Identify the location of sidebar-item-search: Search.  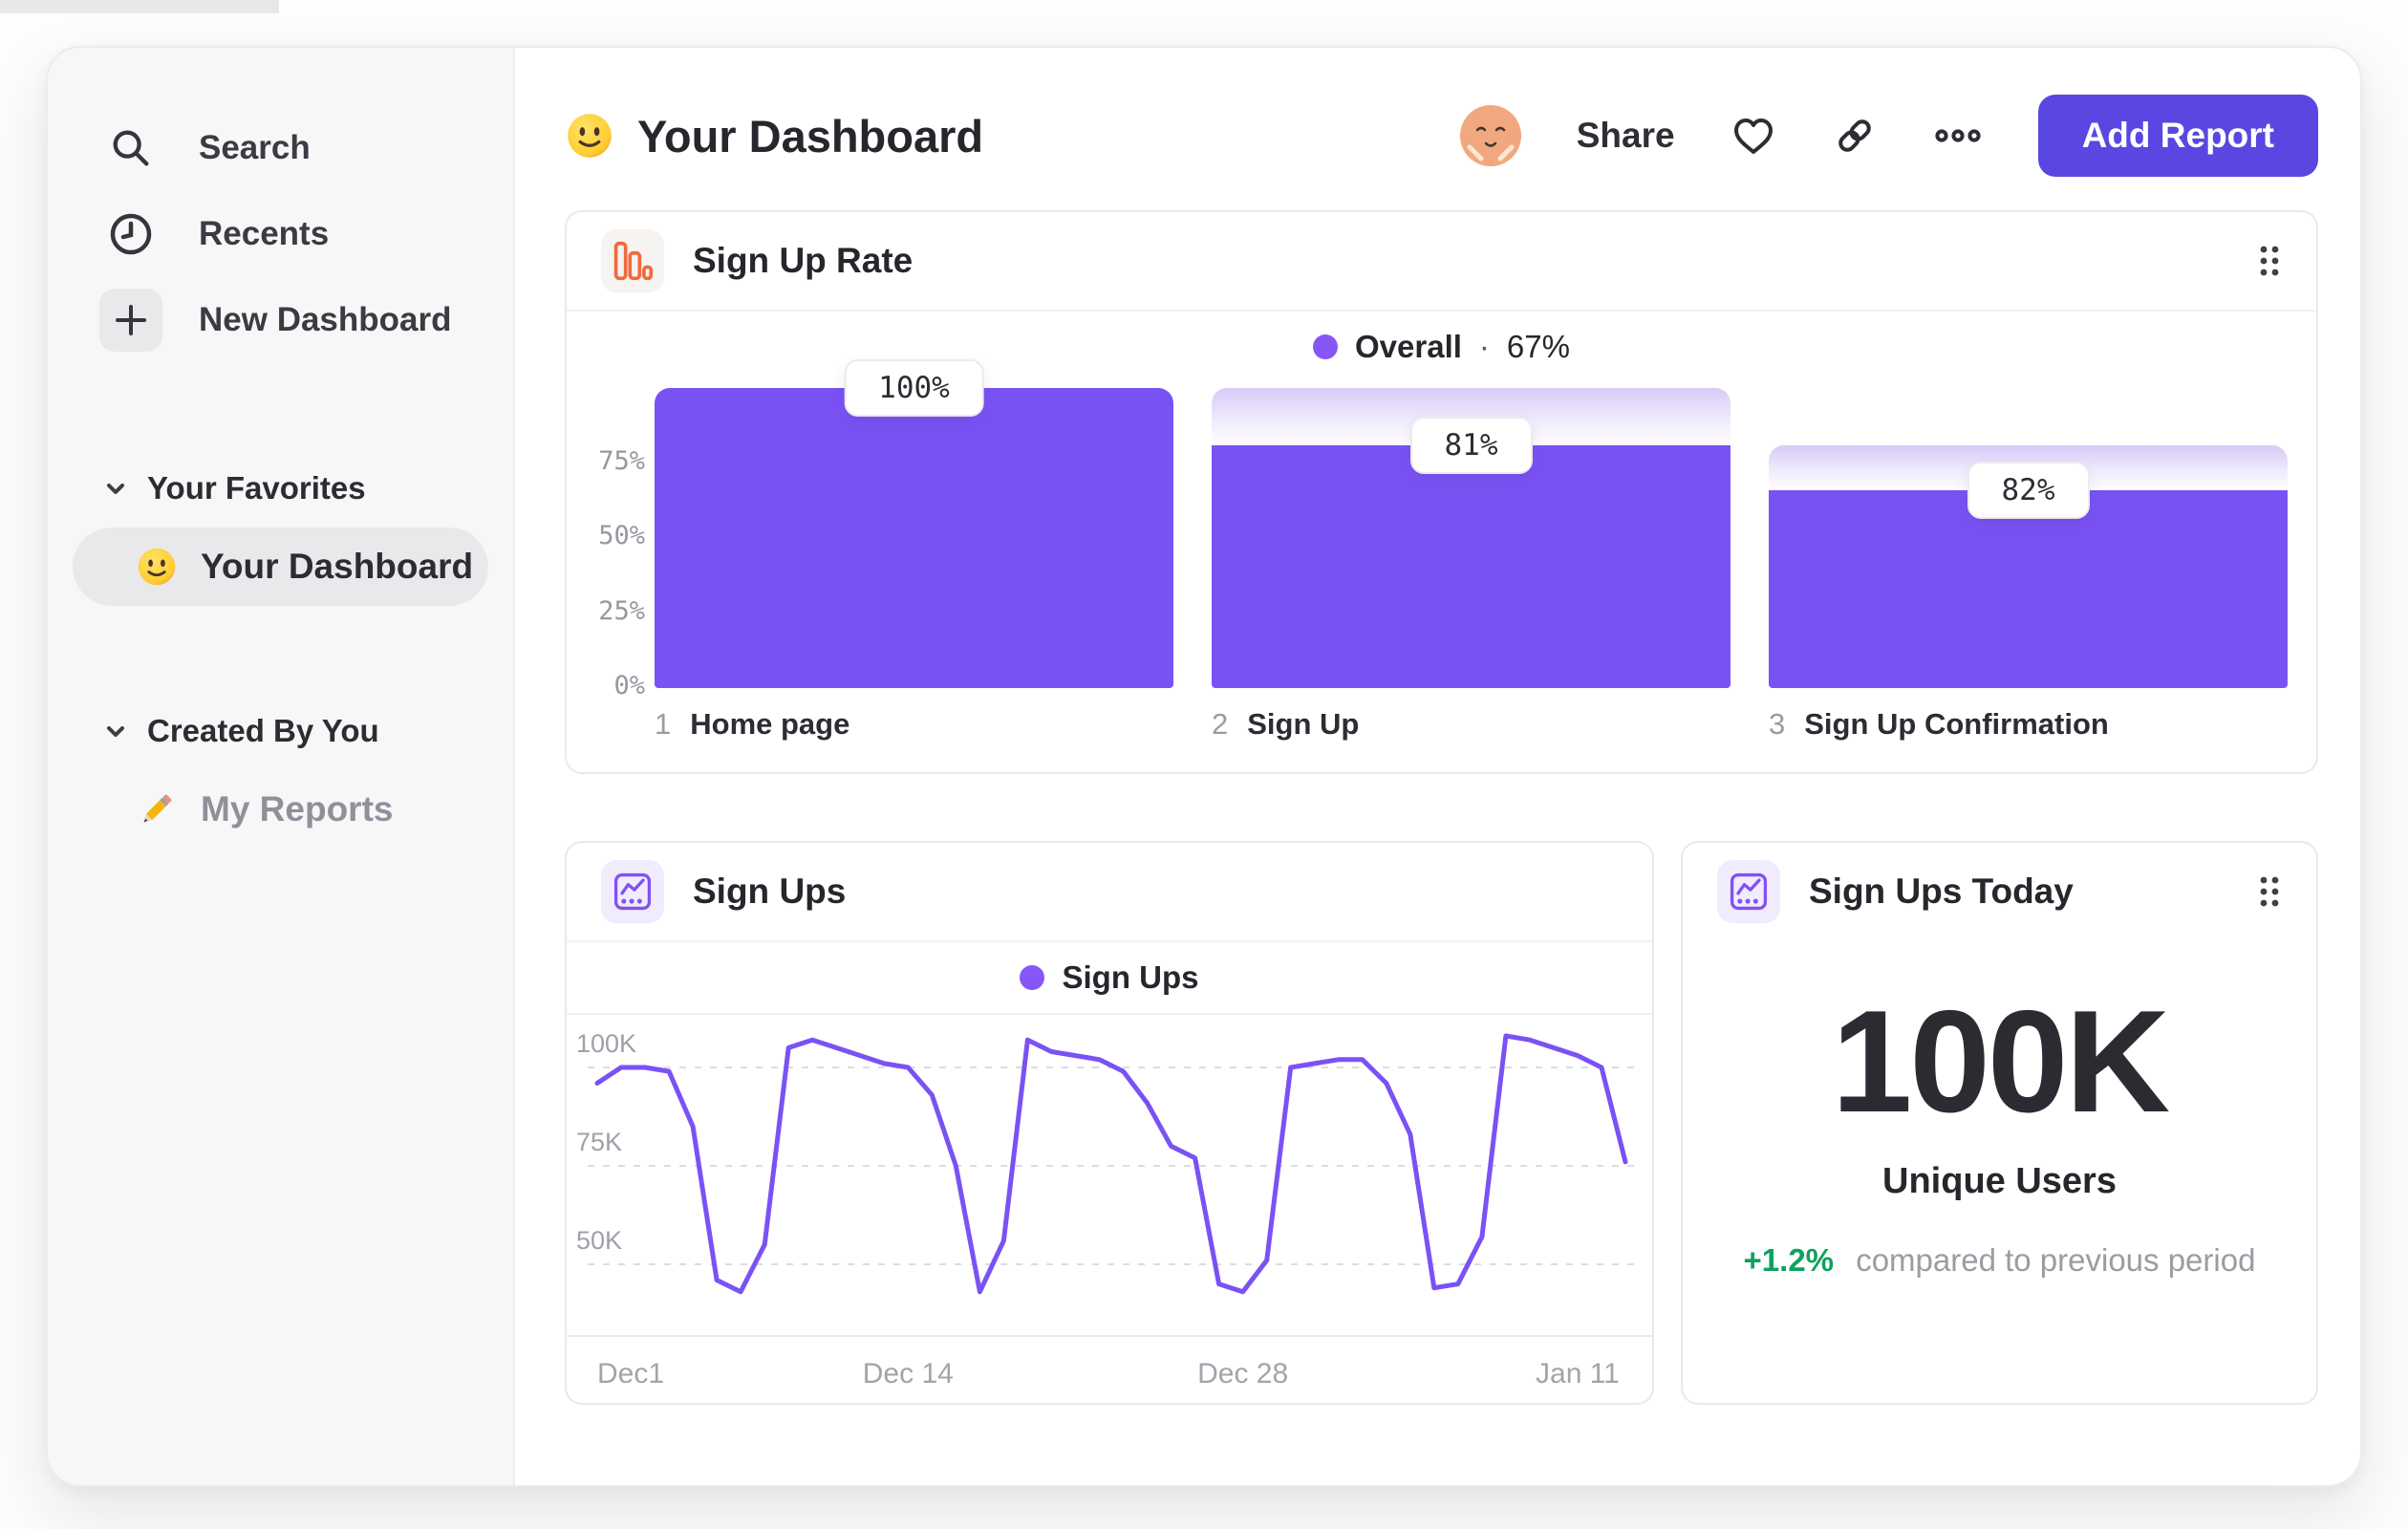
(281, 148).